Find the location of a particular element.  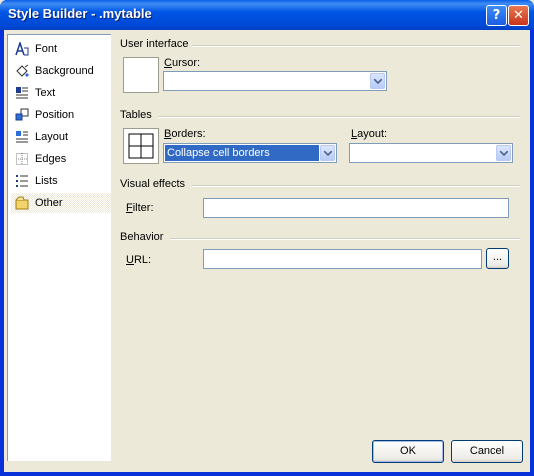

sidebar-item-label: Lists is located at coordinates (46, 181).